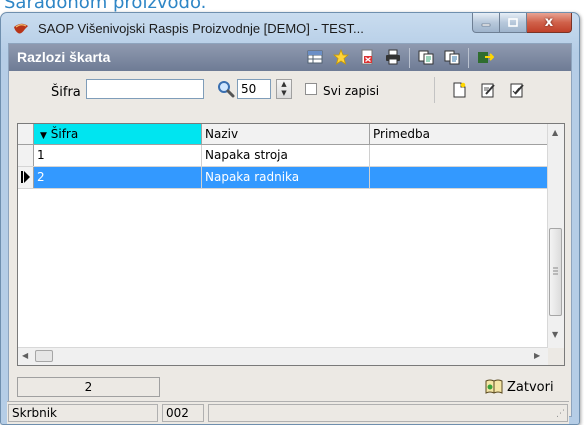  What do you see at coordinates (286, 134) in the screenshot?
I see `column-header-naziv: Naziv` at bounding box center [286, 134].